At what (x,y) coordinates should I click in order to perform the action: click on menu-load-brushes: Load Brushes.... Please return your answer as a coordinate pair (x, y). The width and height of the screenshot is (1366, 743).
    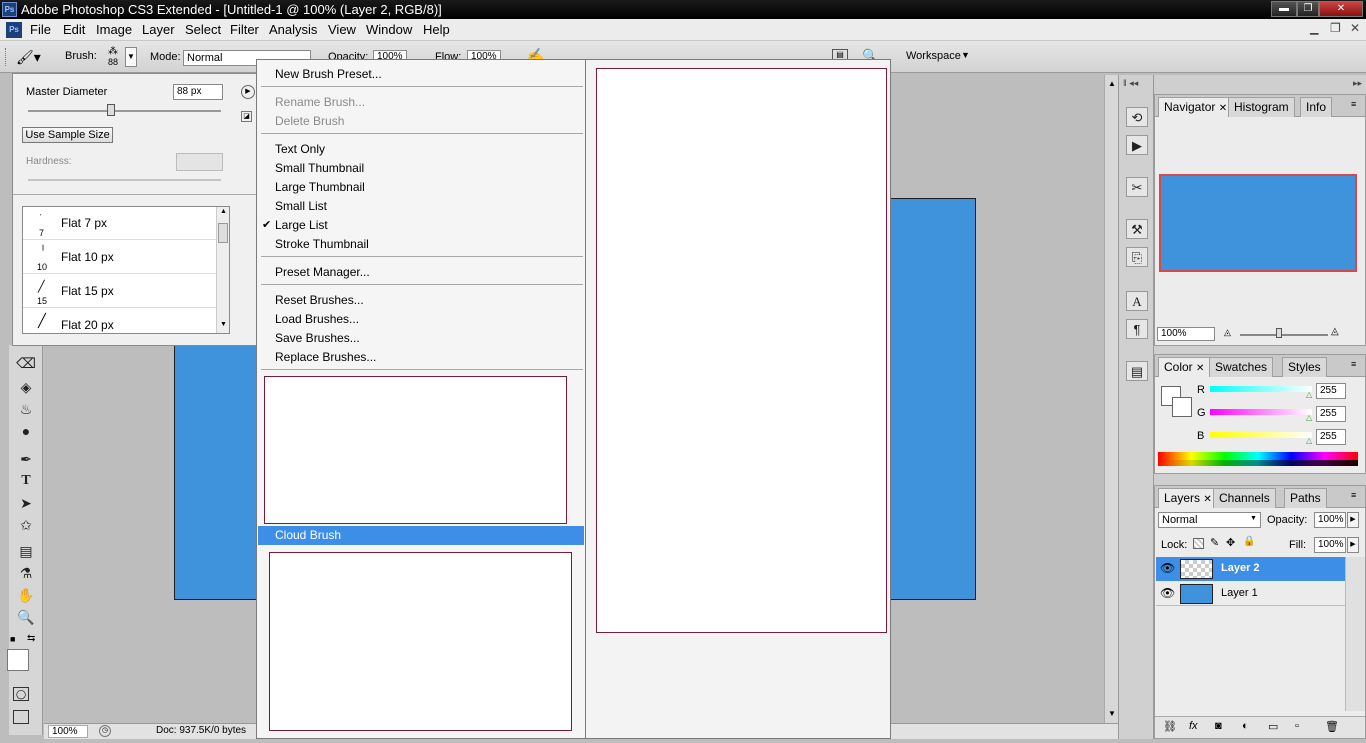
    Looking at the image, I should click on (317, 319).